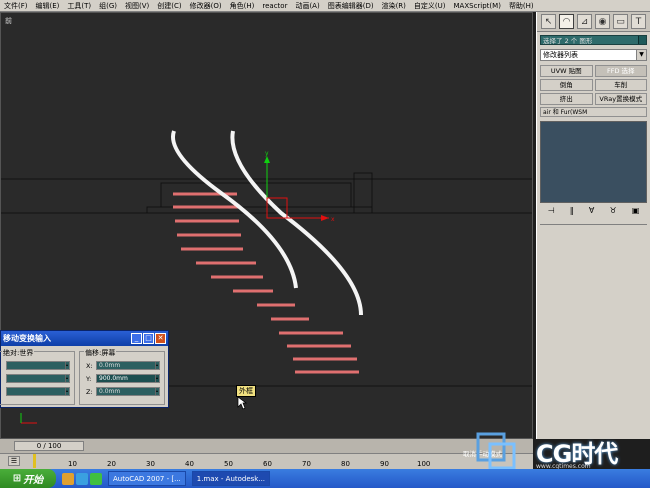 Image resolution: width=650 pixels, height=488 pixels. What do you see at coordinates (242, 6) in the screenshot?
I see `menu-item: 角色(H)` at bounding box center [242, 6].